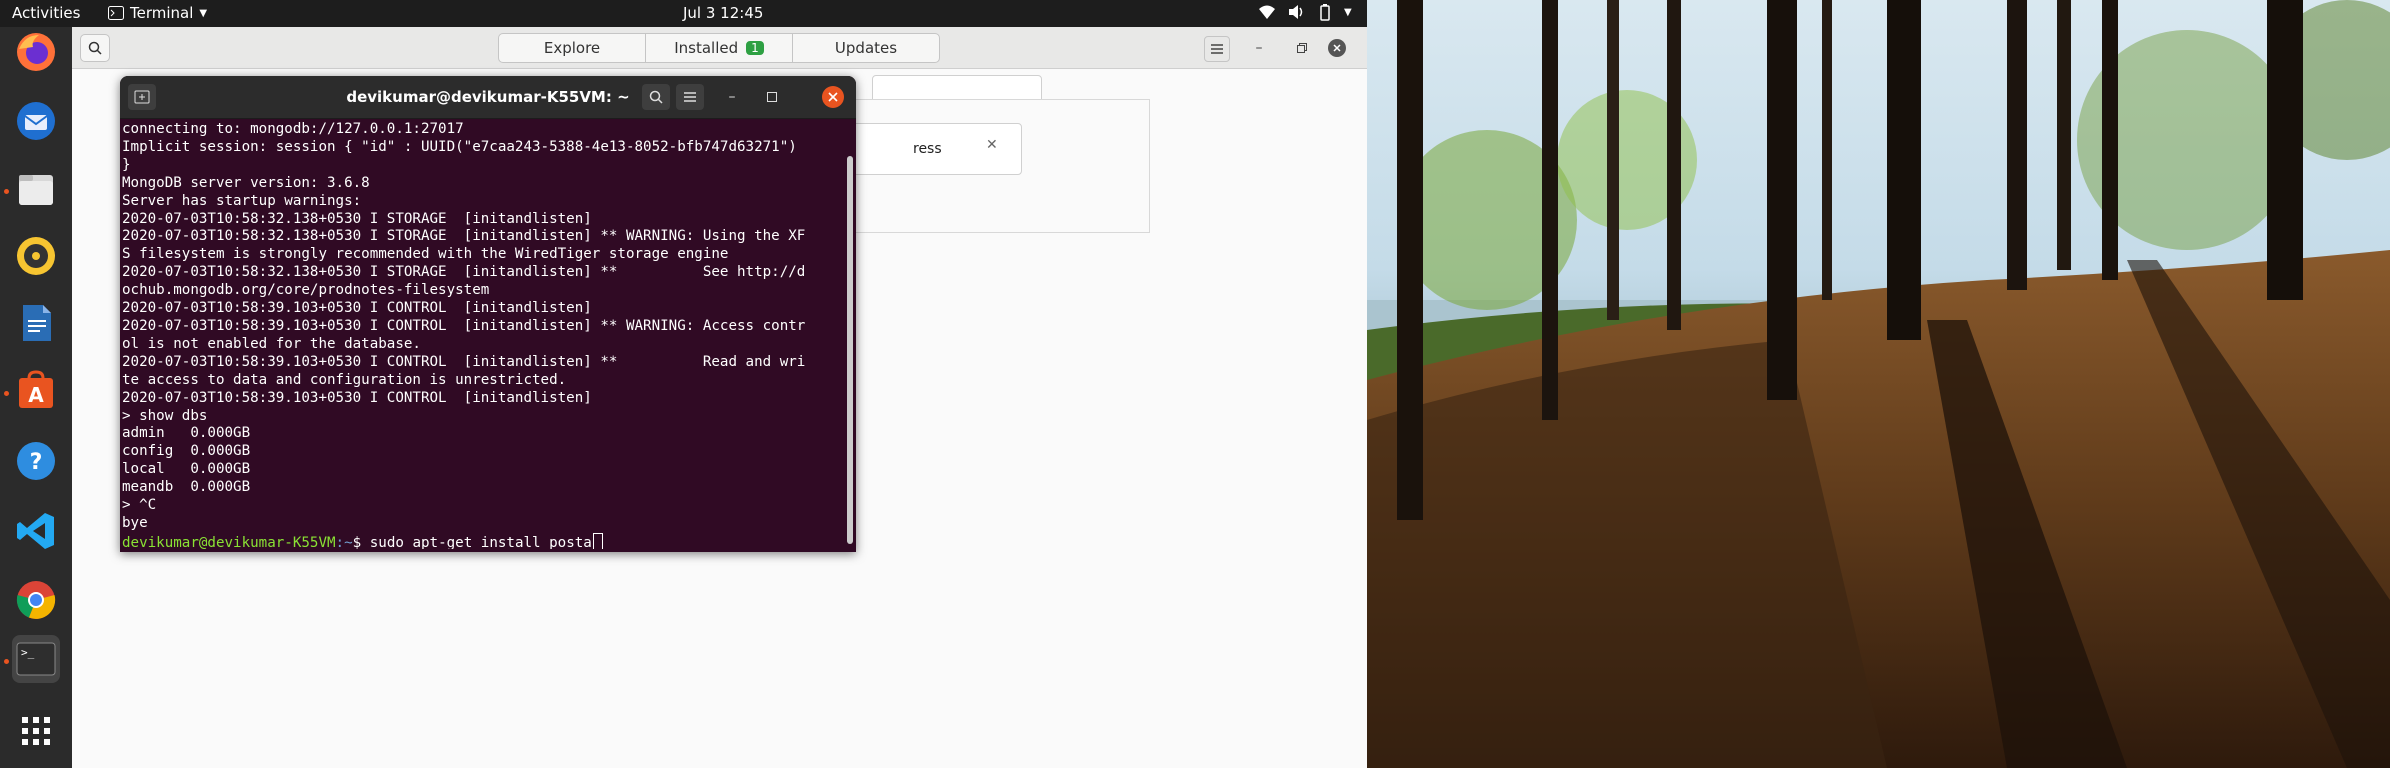  I want to click on close-icon, so click(1337, 48).